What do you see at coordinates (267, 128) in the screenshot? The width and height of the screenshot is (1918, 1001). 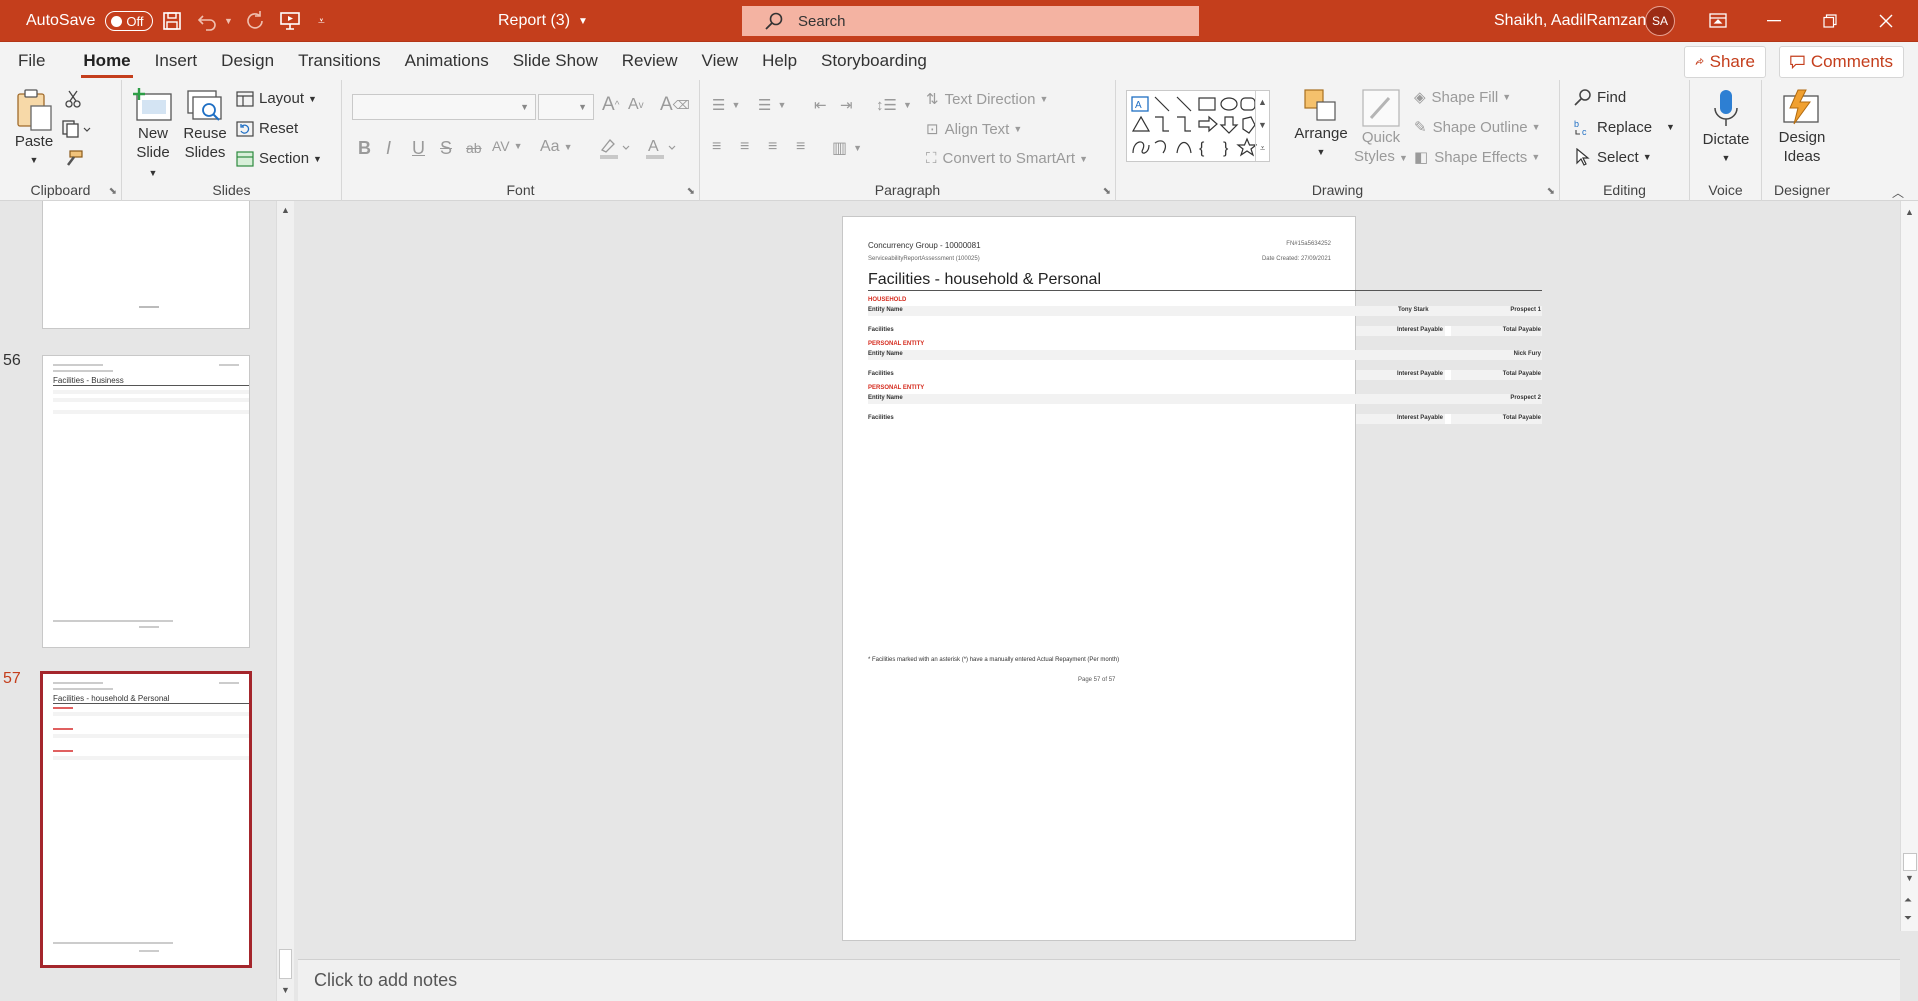 I see `reset-button: Reset` at bounding box center [267, 128].